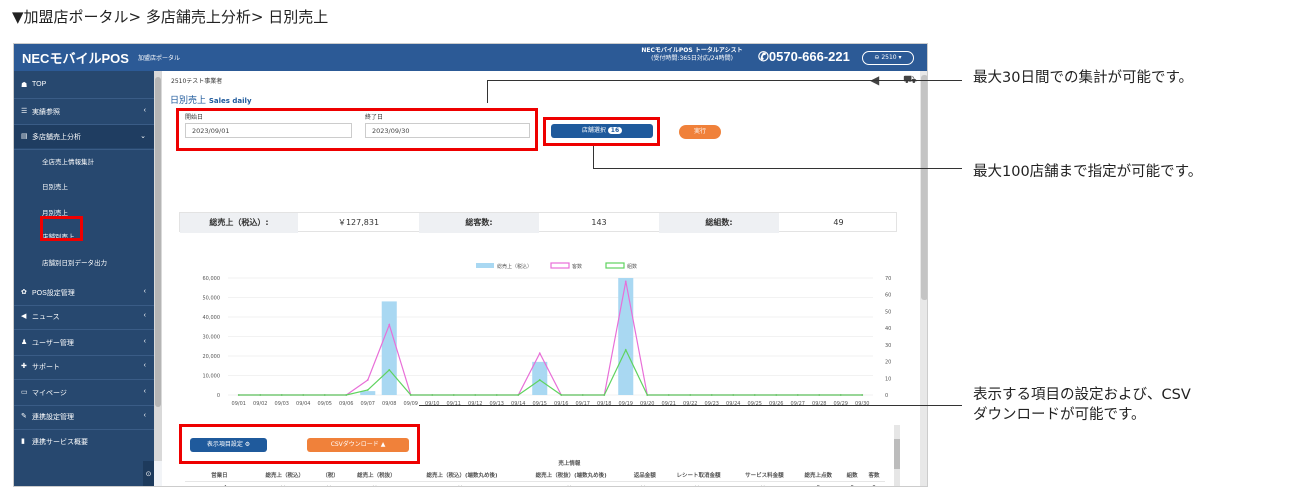 Image resolution: width=1299 pixels, height=487 pixels. What do you see at coordinates (924, 187) in the screenshot?
I see `page-scroll-thumb` at bounding box center [924, 187].